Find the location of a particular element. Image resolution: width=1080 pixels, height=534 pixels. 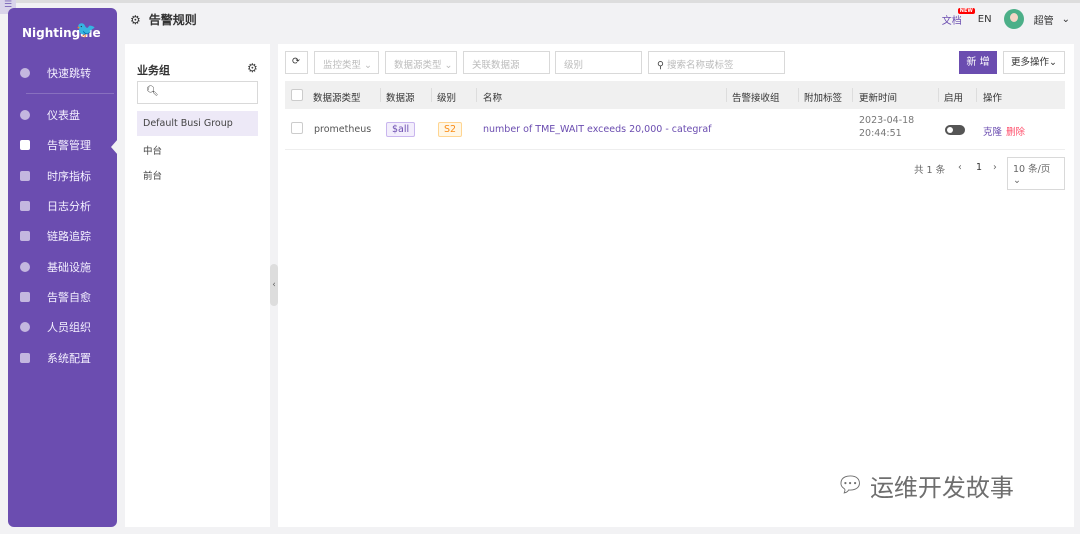

group-item: 前台 is located at coordinates (197, 173).